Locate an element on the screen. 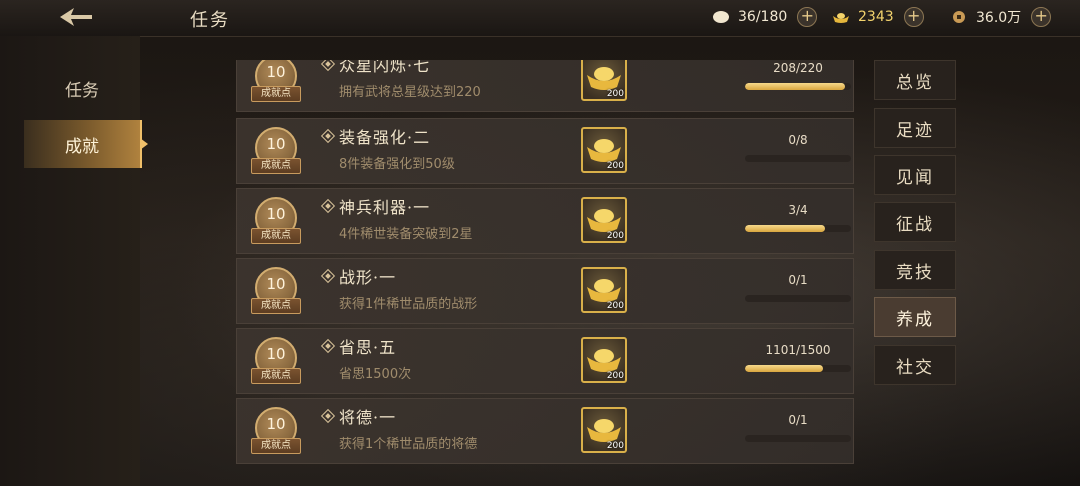 The height and width of the screenshot is (486, 1080). tab-label: 总览 is located at coordinates (915, 82).